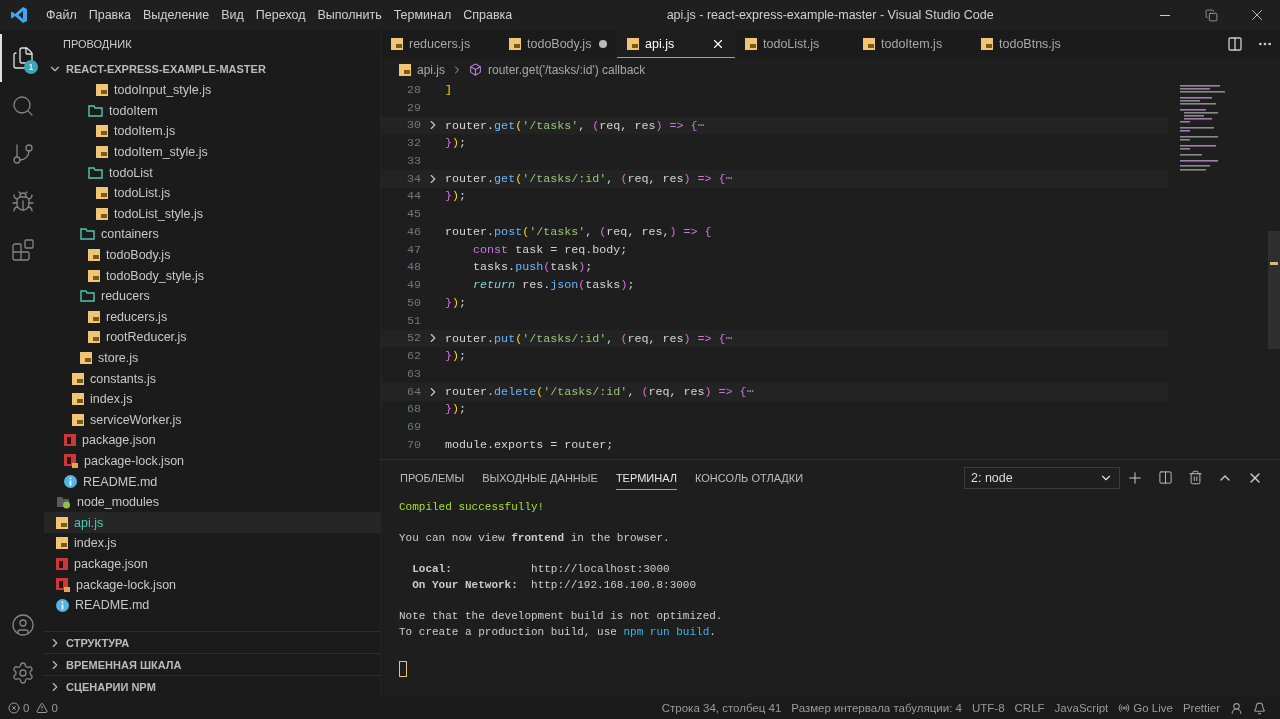 This screenshot has width=1280, height=719. What do you see at coordinates (212, 642) in the screenshot?
I see `section-header: СТРУКТУРА` at bounding box center [212, 642].